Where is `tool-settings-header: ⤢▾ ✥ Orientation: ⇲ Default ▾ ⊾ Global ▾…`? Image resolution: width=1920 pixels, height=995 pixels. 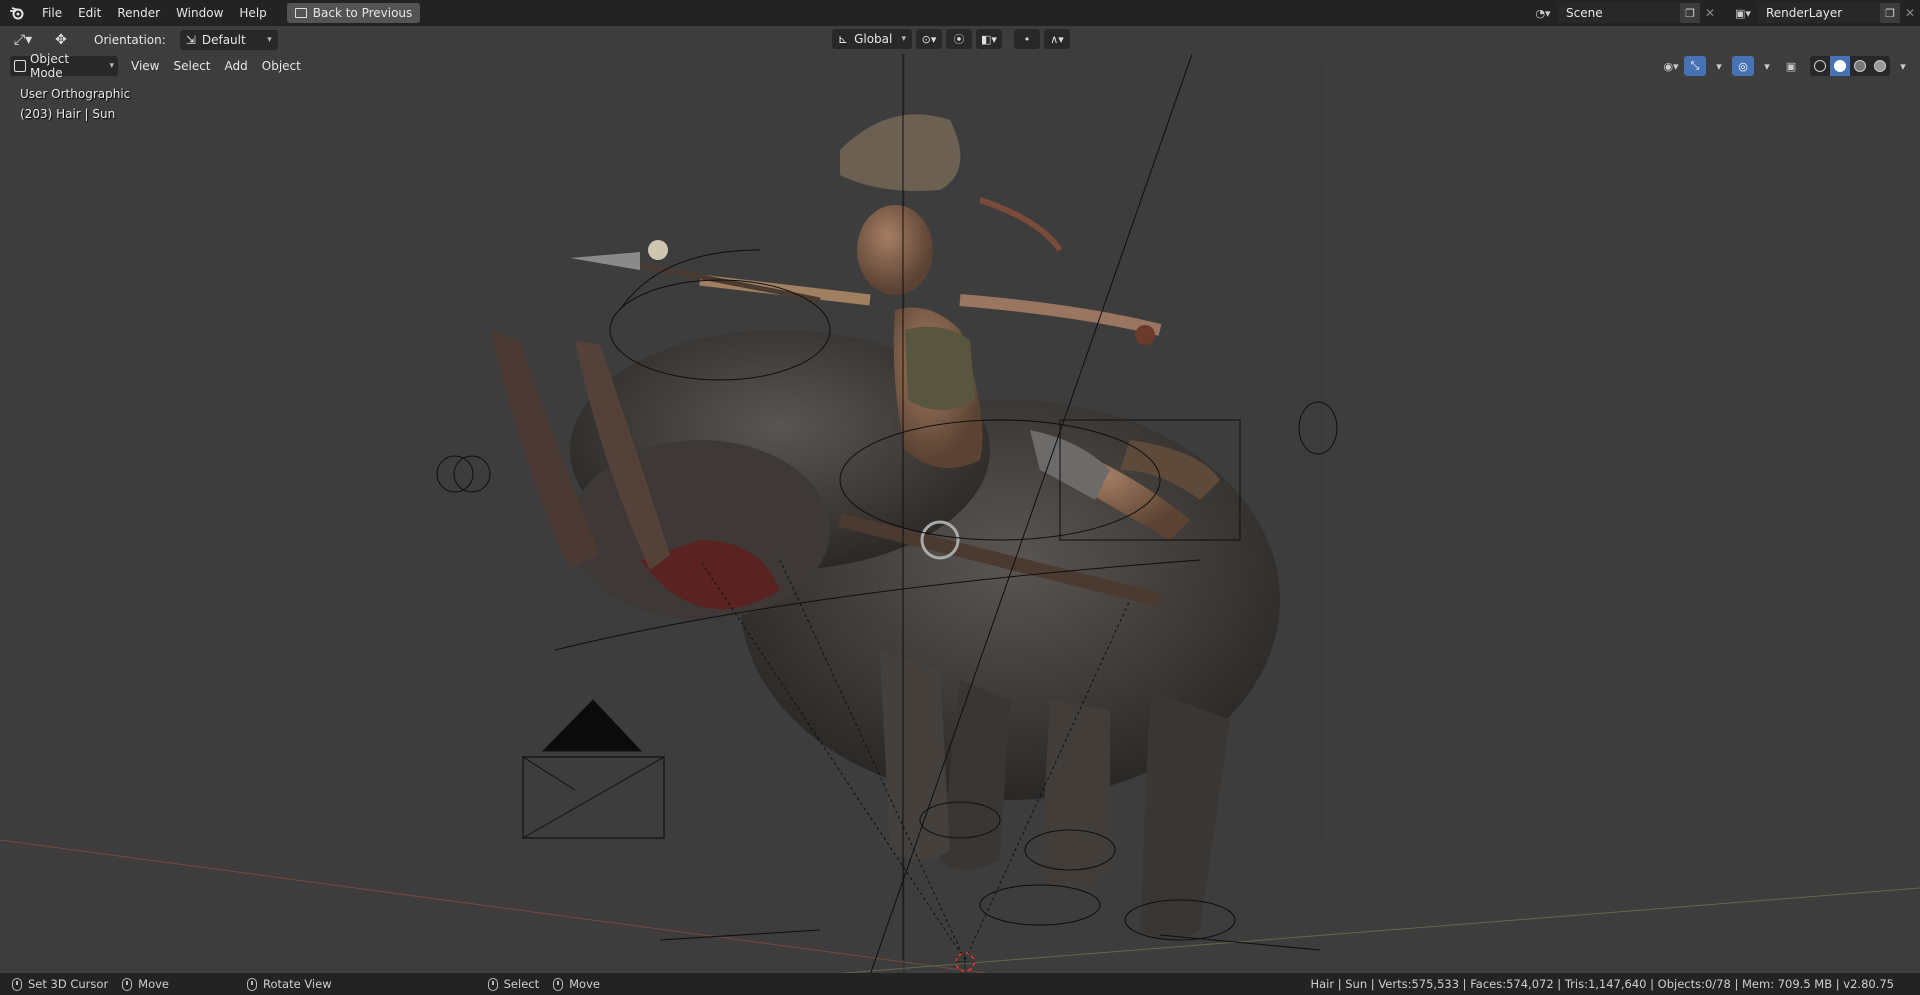
tool-settings-header: ⤢▾ ✥ Orientation: ⇲ Default ▾ ⊾ Global ▾… is located at coordinates (960, 40).